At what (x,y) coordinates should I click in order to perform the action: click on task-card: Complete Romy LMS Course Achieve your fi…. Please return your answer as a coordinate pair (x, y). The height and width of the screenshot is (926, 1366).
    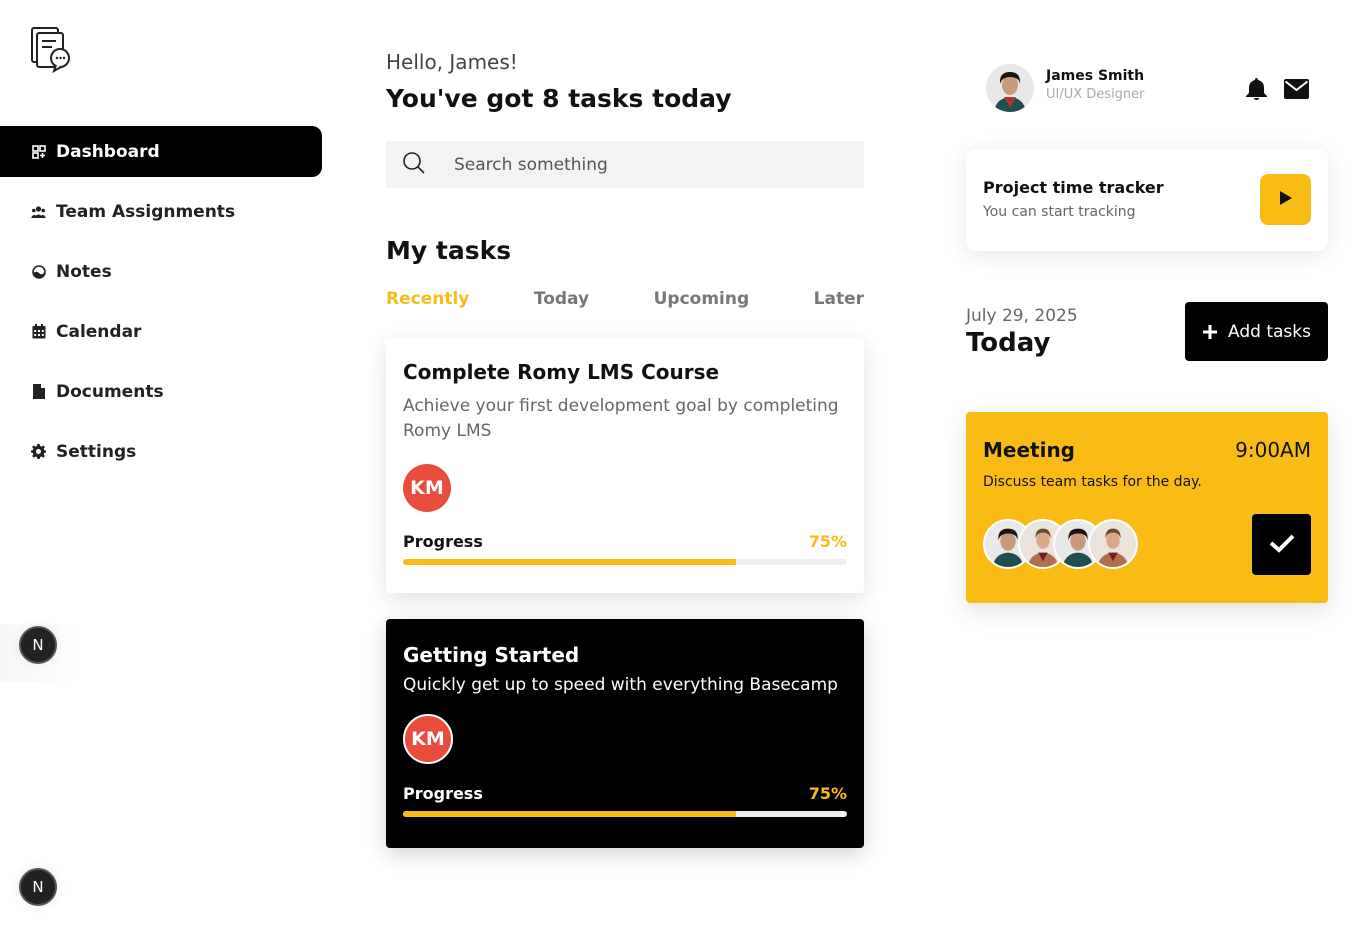
    Looking at the image, I should click on (625, 465).